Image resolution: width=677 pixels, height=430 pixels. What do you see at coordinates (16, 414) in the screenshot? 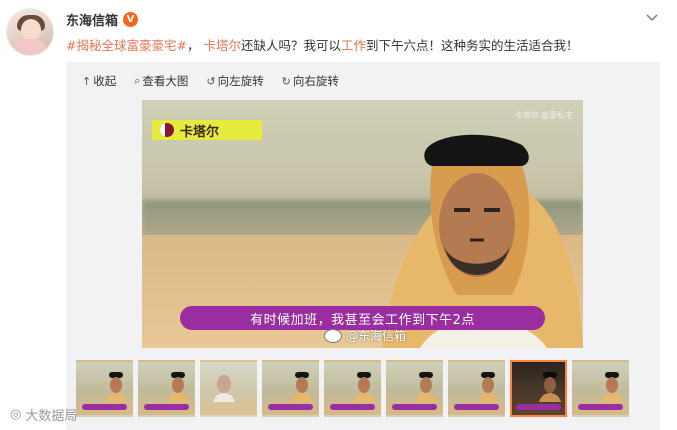
I see `eye-icon: ◎` at bounding box center [16, 414].